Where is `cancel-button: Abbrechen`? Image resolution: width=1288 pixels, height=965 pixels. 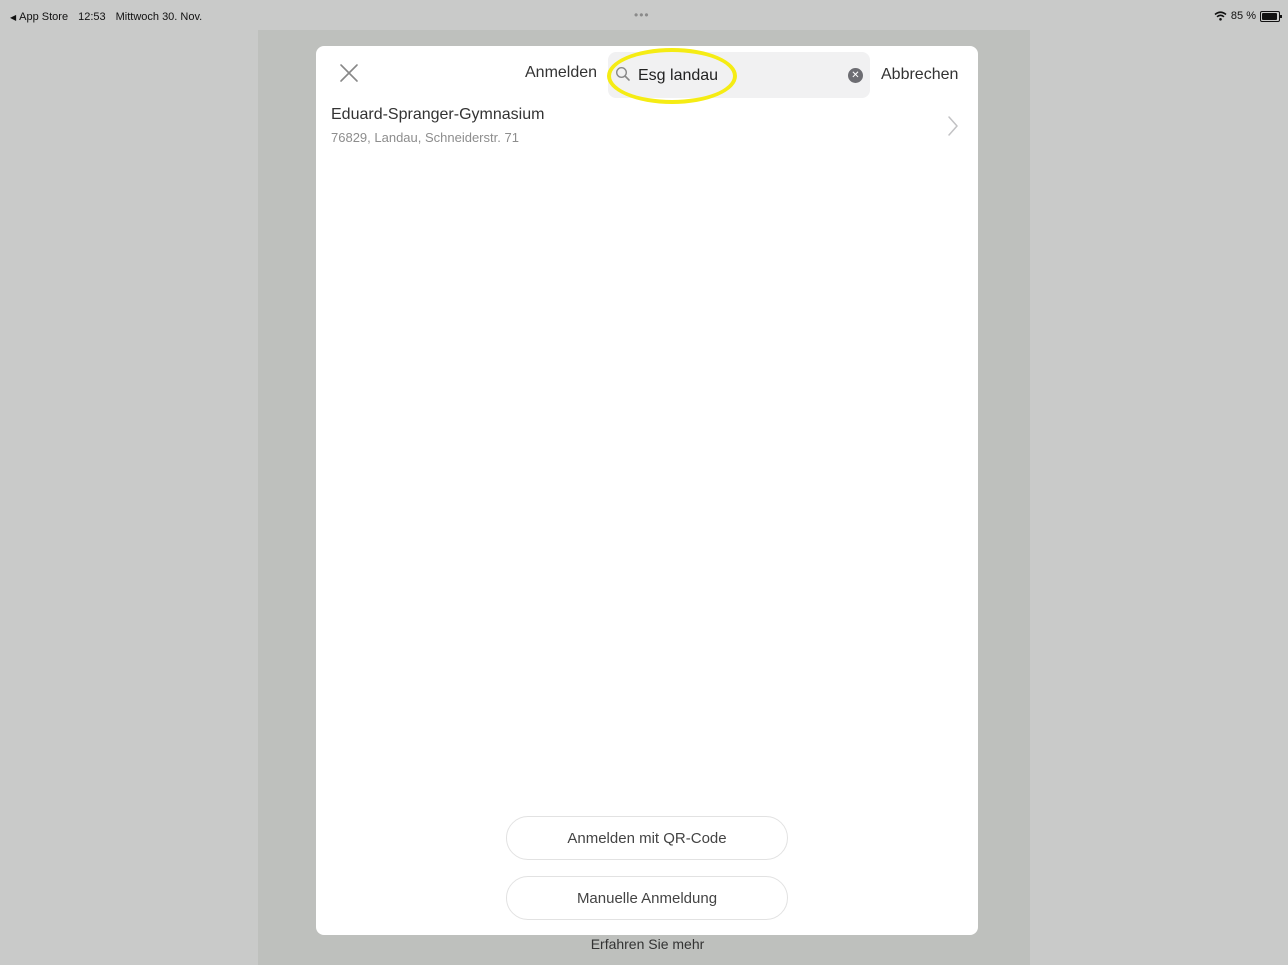
cancel-button: Abbrechen is located at coordinates (919, 75).